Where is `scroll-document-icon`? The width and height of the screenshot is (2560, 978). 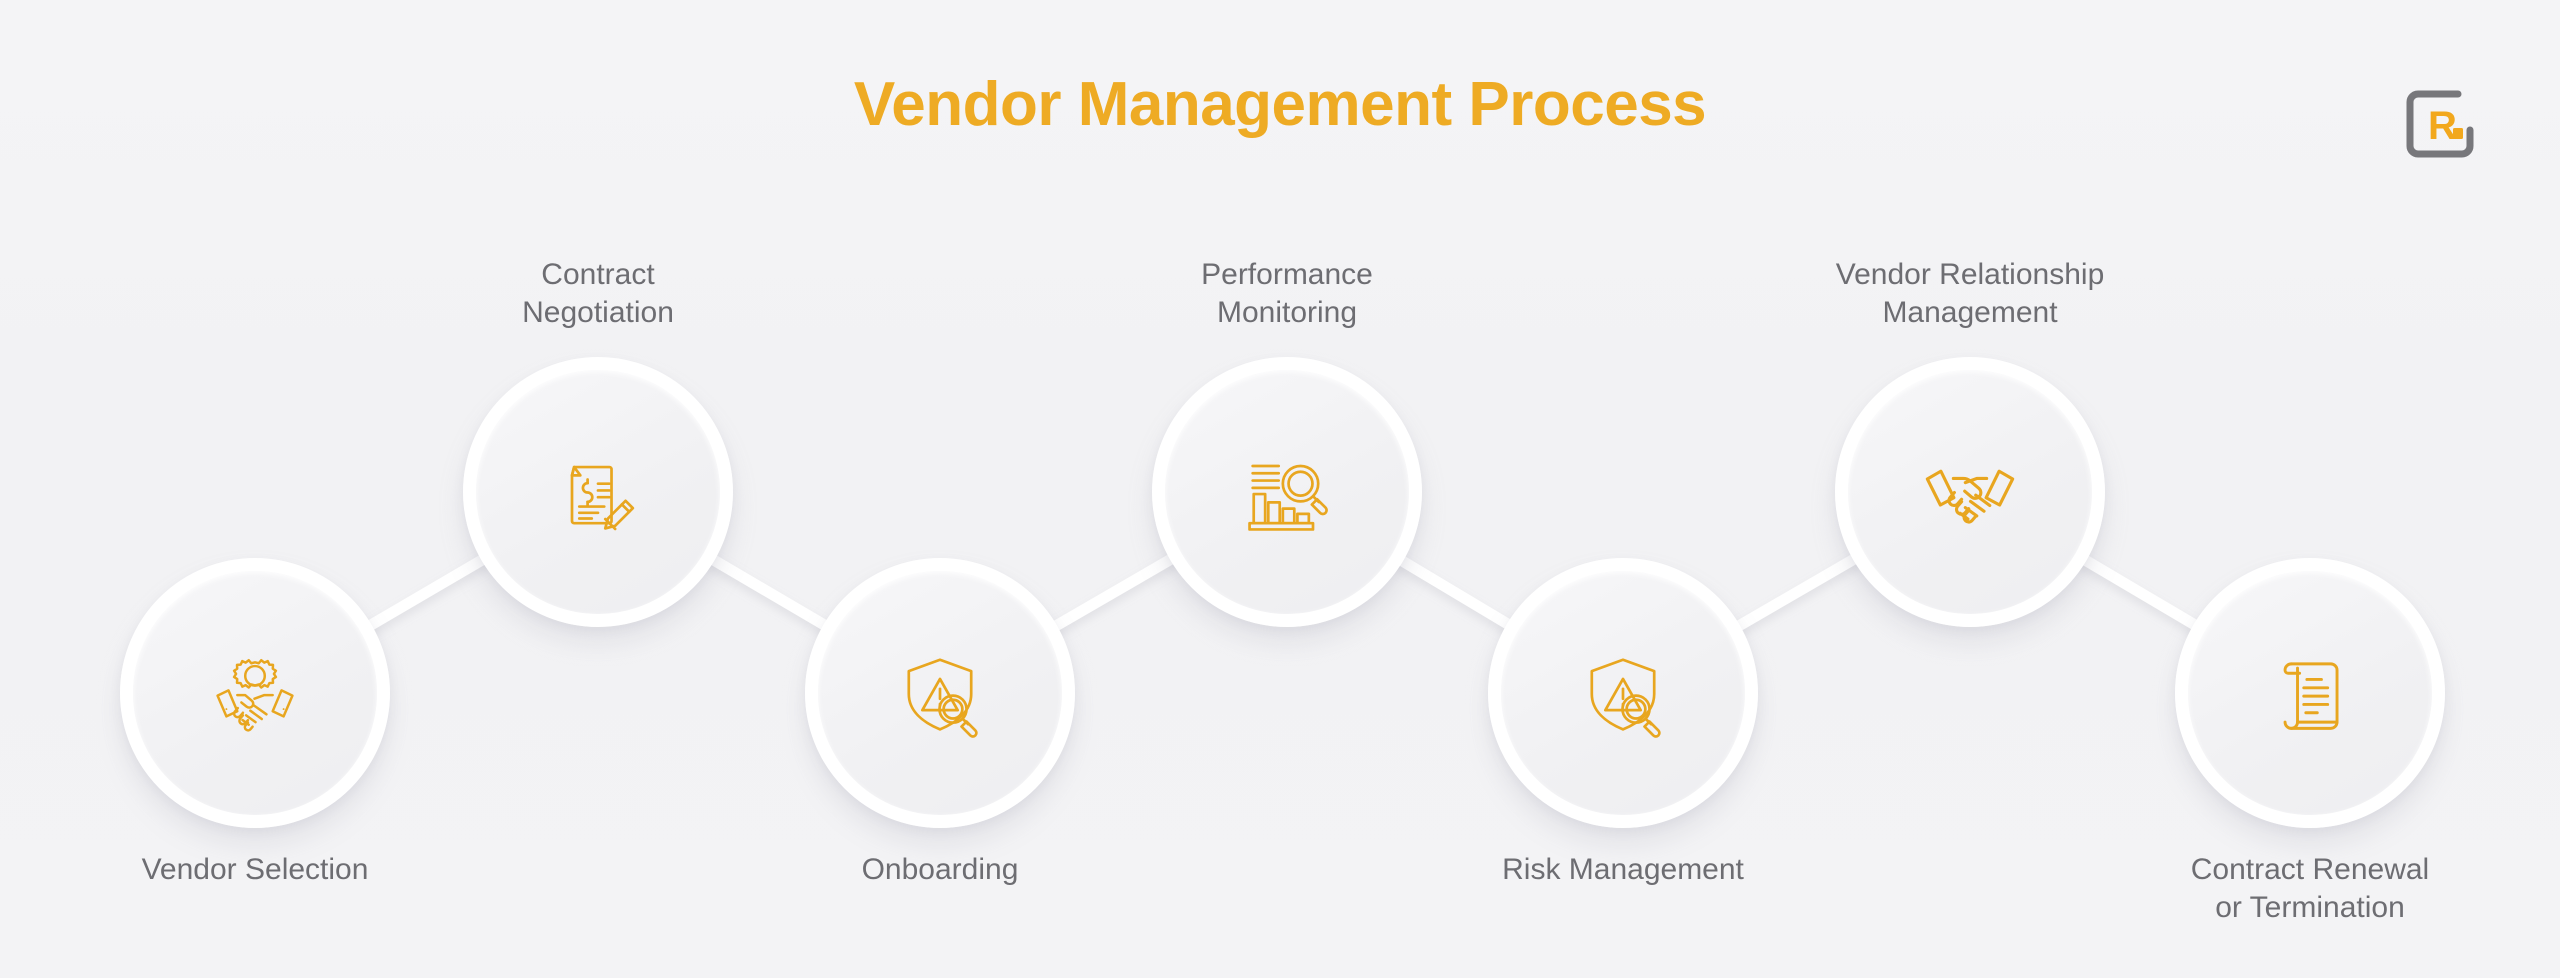
scroll-document-icon is located at coordinates (2310, 693).